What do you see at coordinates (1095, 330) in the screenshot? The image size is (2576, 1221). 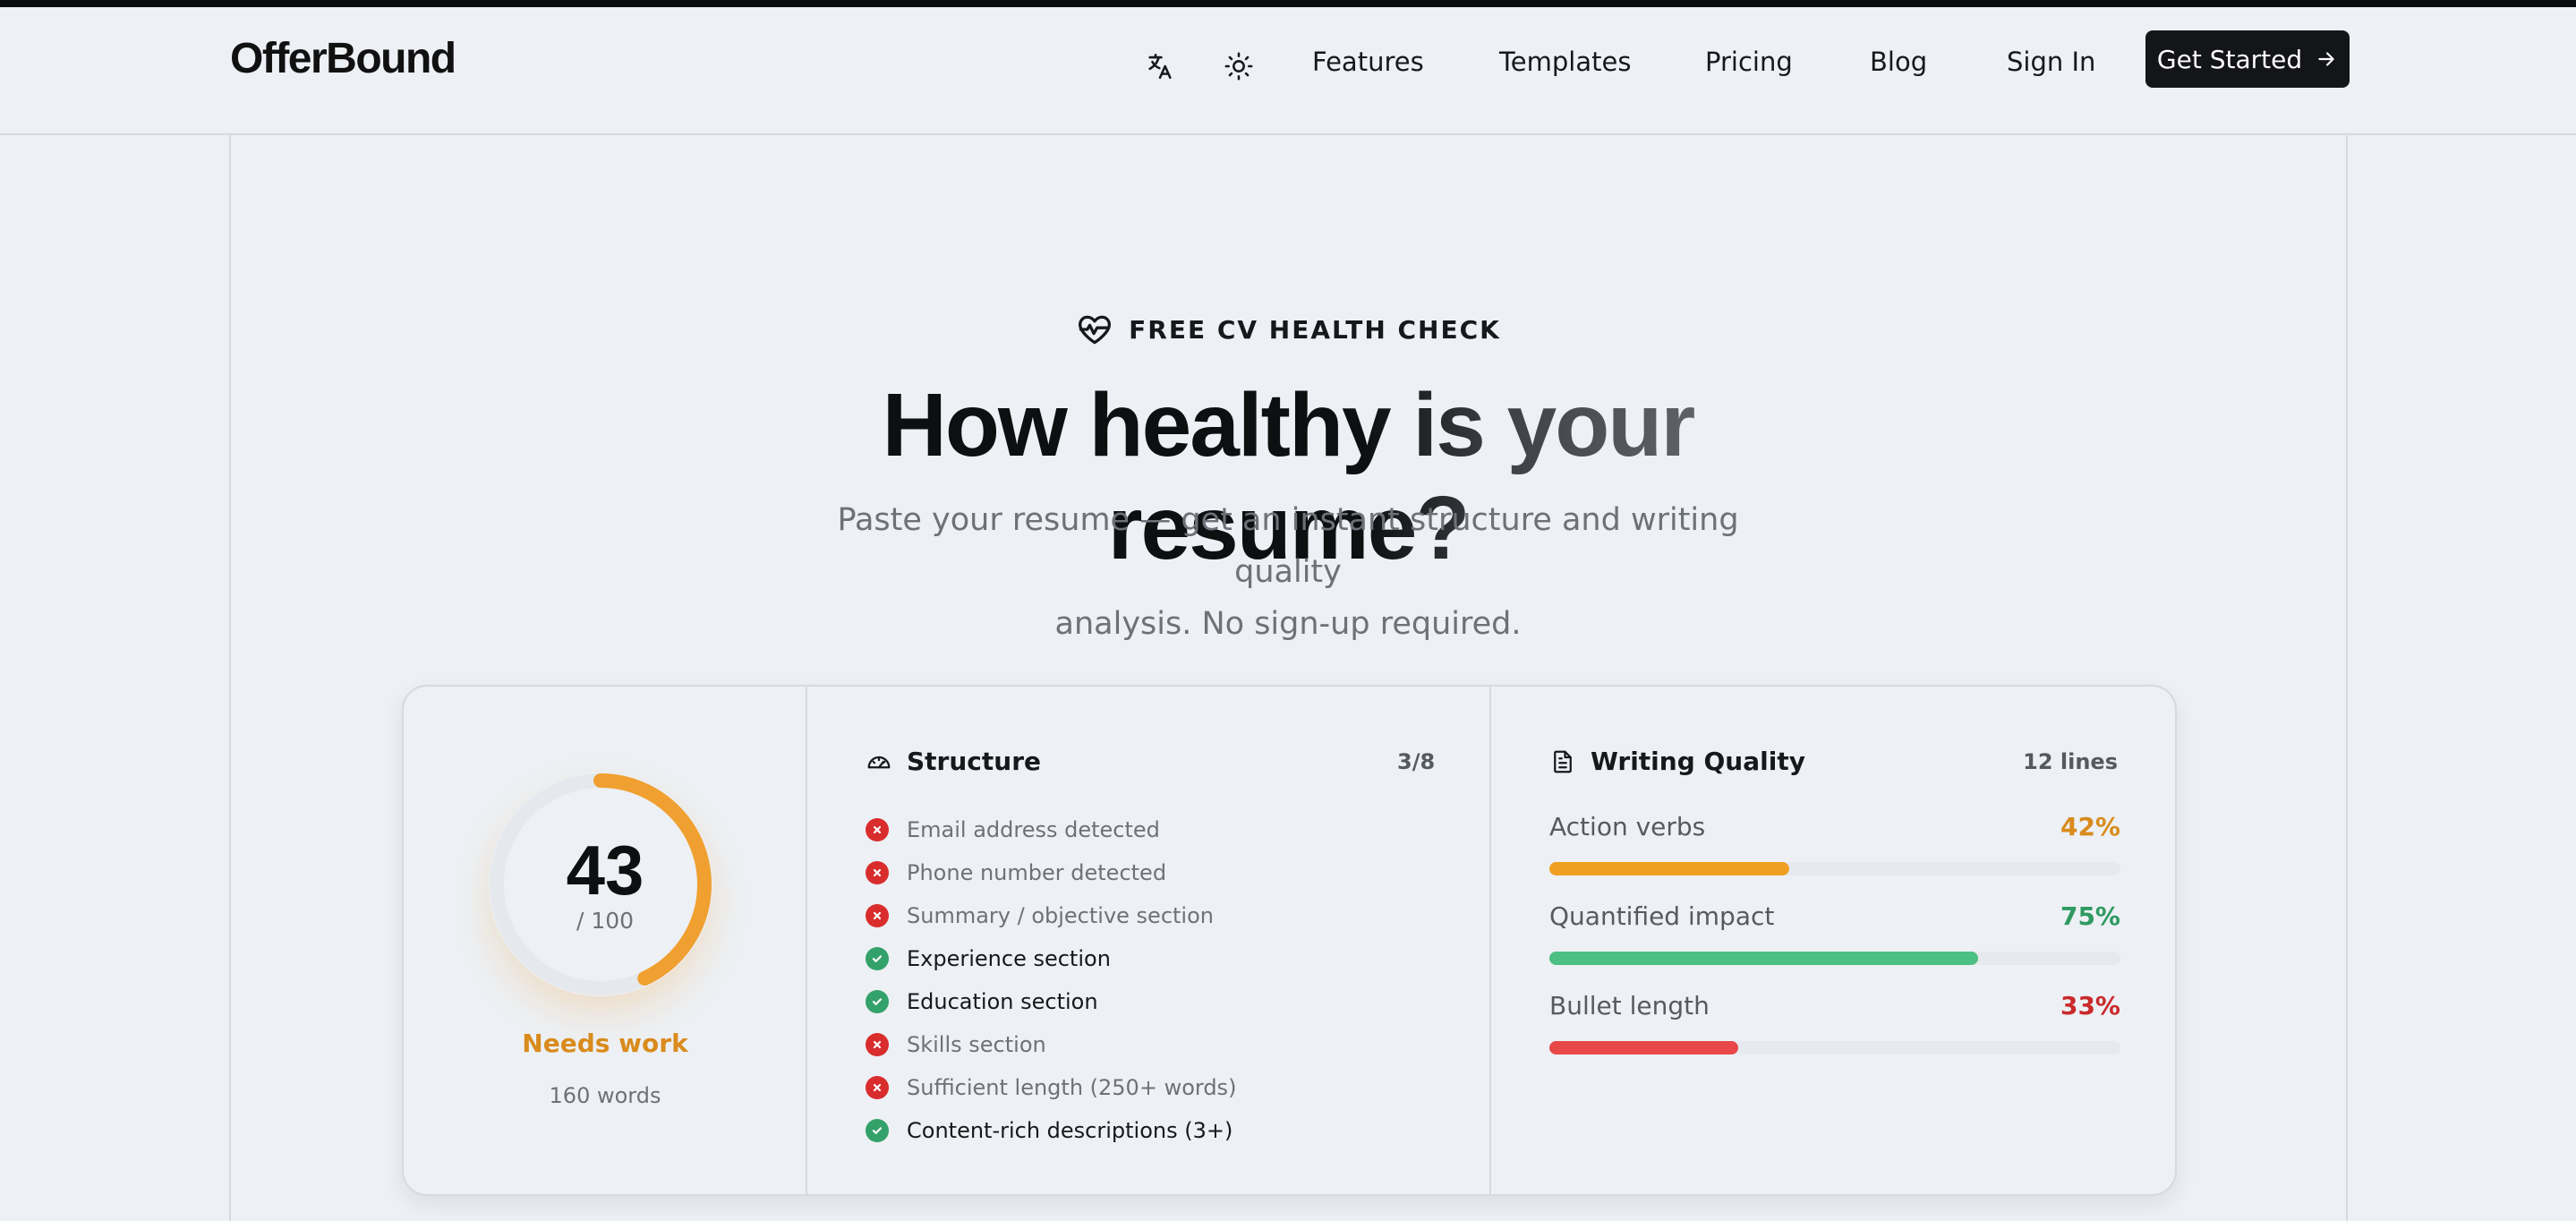 I see `heart-pulse-icon` at bounding box center [1095, 330].